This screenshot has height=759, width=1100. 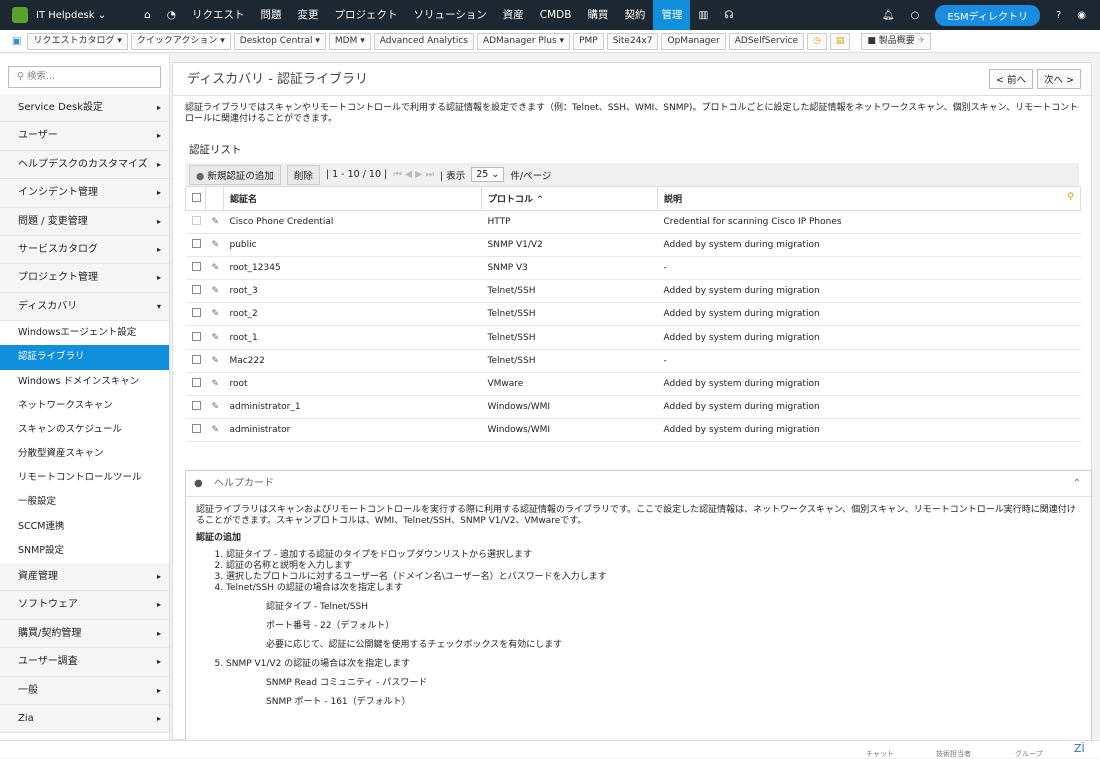 What do you see at coordinates (84, 478) in the screenshot?
I see `sidebar-item: リモートコントロールツール` at bounding box center [84, 478].